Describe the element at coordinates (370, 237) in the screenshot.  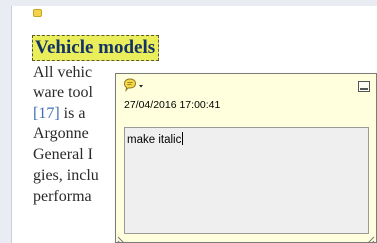
I see `resize-grip-right-icon` at that location.